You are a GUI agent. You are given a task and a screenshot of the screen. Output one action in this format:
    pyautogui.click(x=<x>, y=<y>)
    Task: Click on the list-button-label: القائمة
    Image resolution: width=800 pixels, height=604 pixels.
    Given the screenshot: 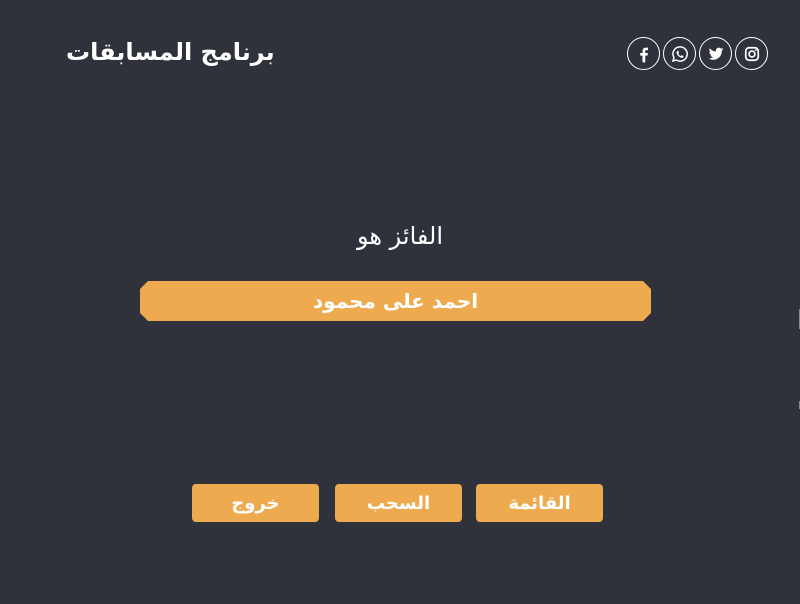 What is the action you would take?
    pyautogui.click(x=539, y=503)
    